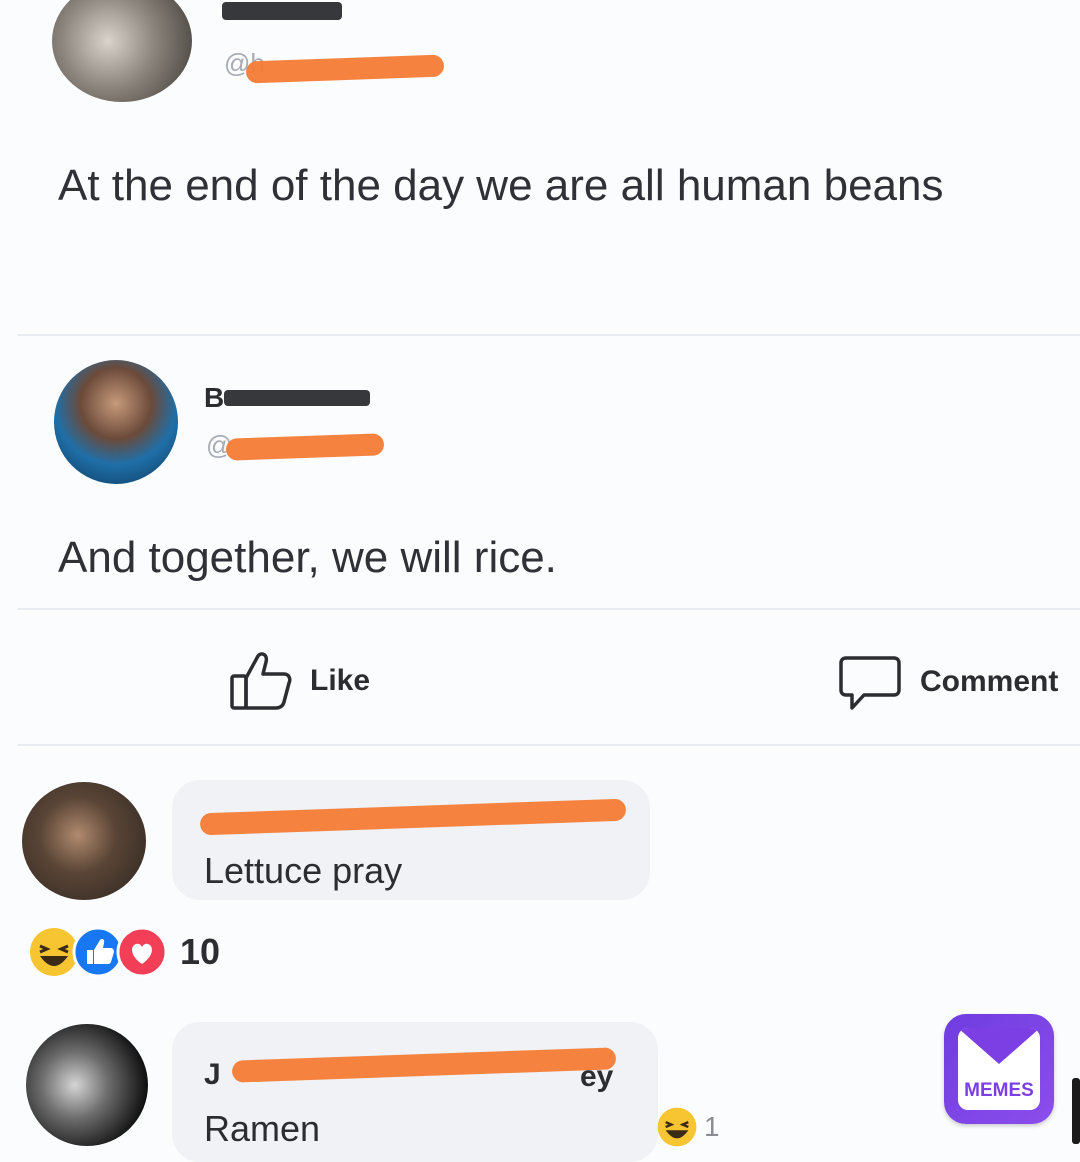  Describe the element at coordinates (999, 1069) in the screenshot. I see `memes-watermark-logo: MEMES` at that location.